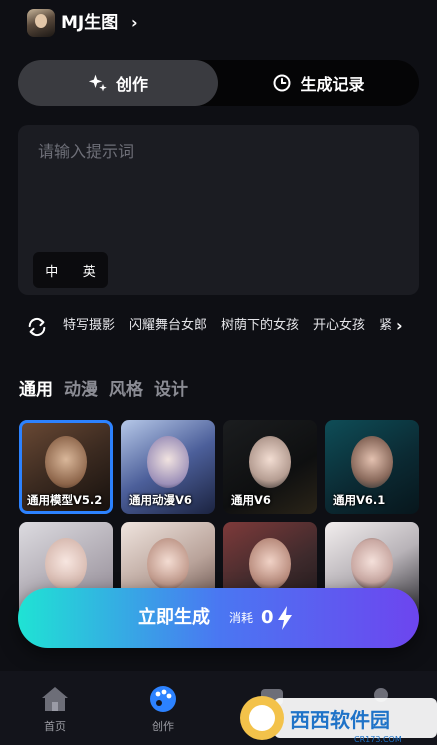  Describe the element at coordinates (251, 500) in the screenshot. I see `model-label: 通用V6` at that location.